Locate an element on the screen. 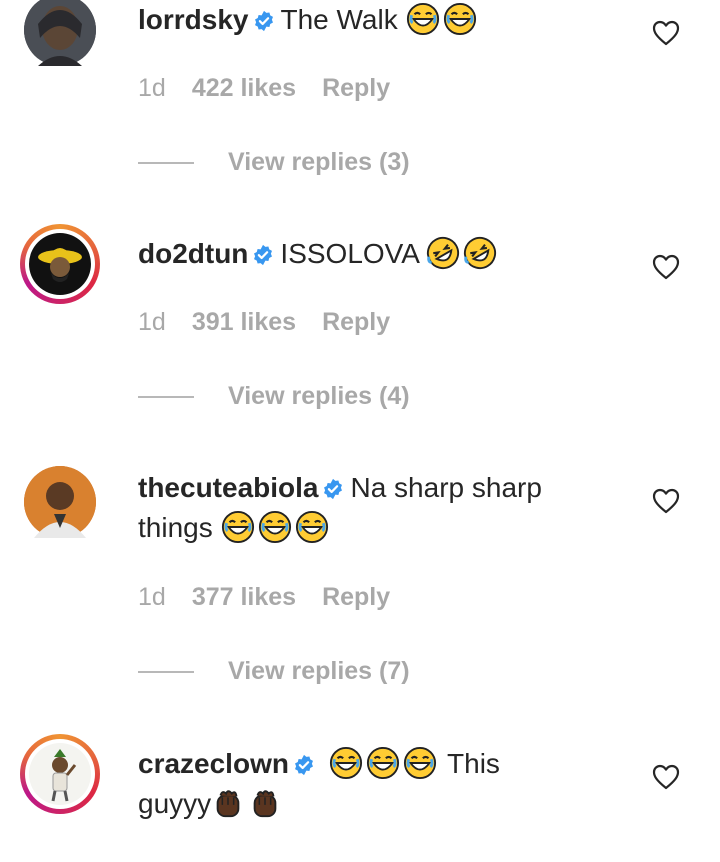 The image size is (720, 862). comment-body-continued: guyyy is located at coordinates (175, 803).